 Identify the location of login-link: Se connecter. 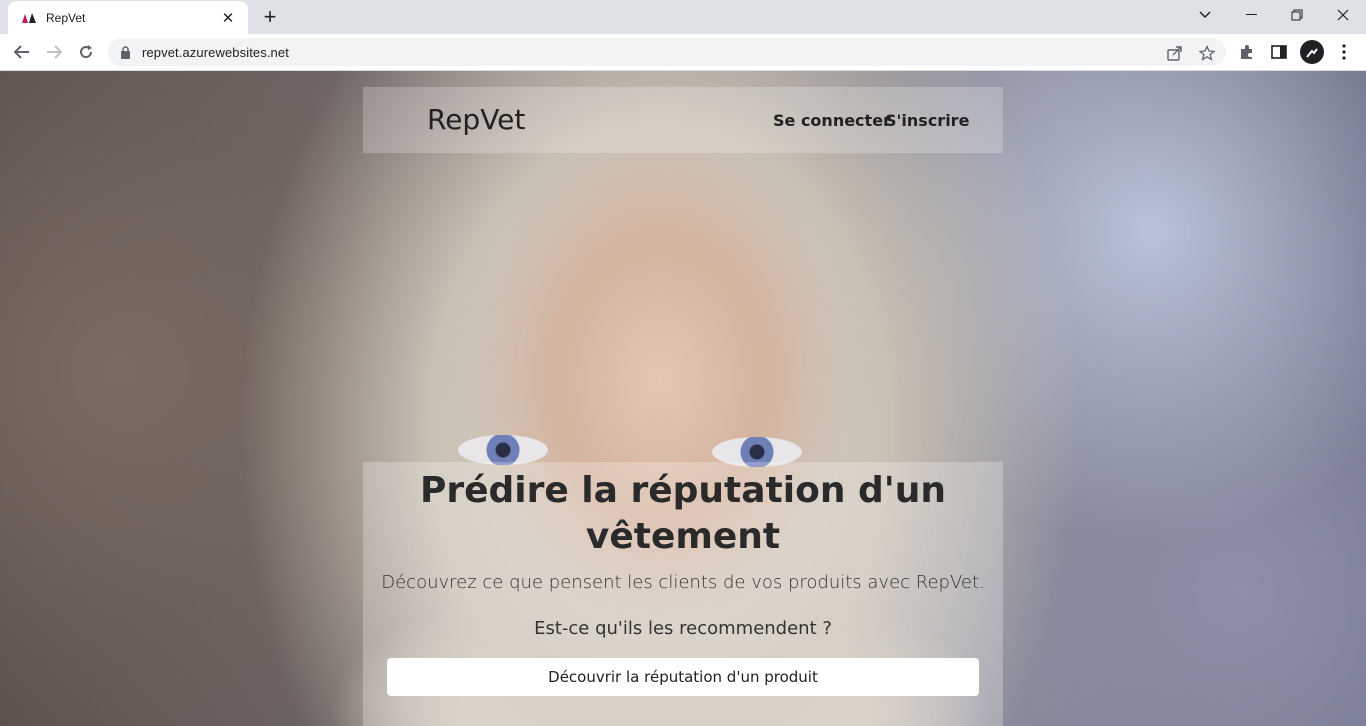
(832, 120).